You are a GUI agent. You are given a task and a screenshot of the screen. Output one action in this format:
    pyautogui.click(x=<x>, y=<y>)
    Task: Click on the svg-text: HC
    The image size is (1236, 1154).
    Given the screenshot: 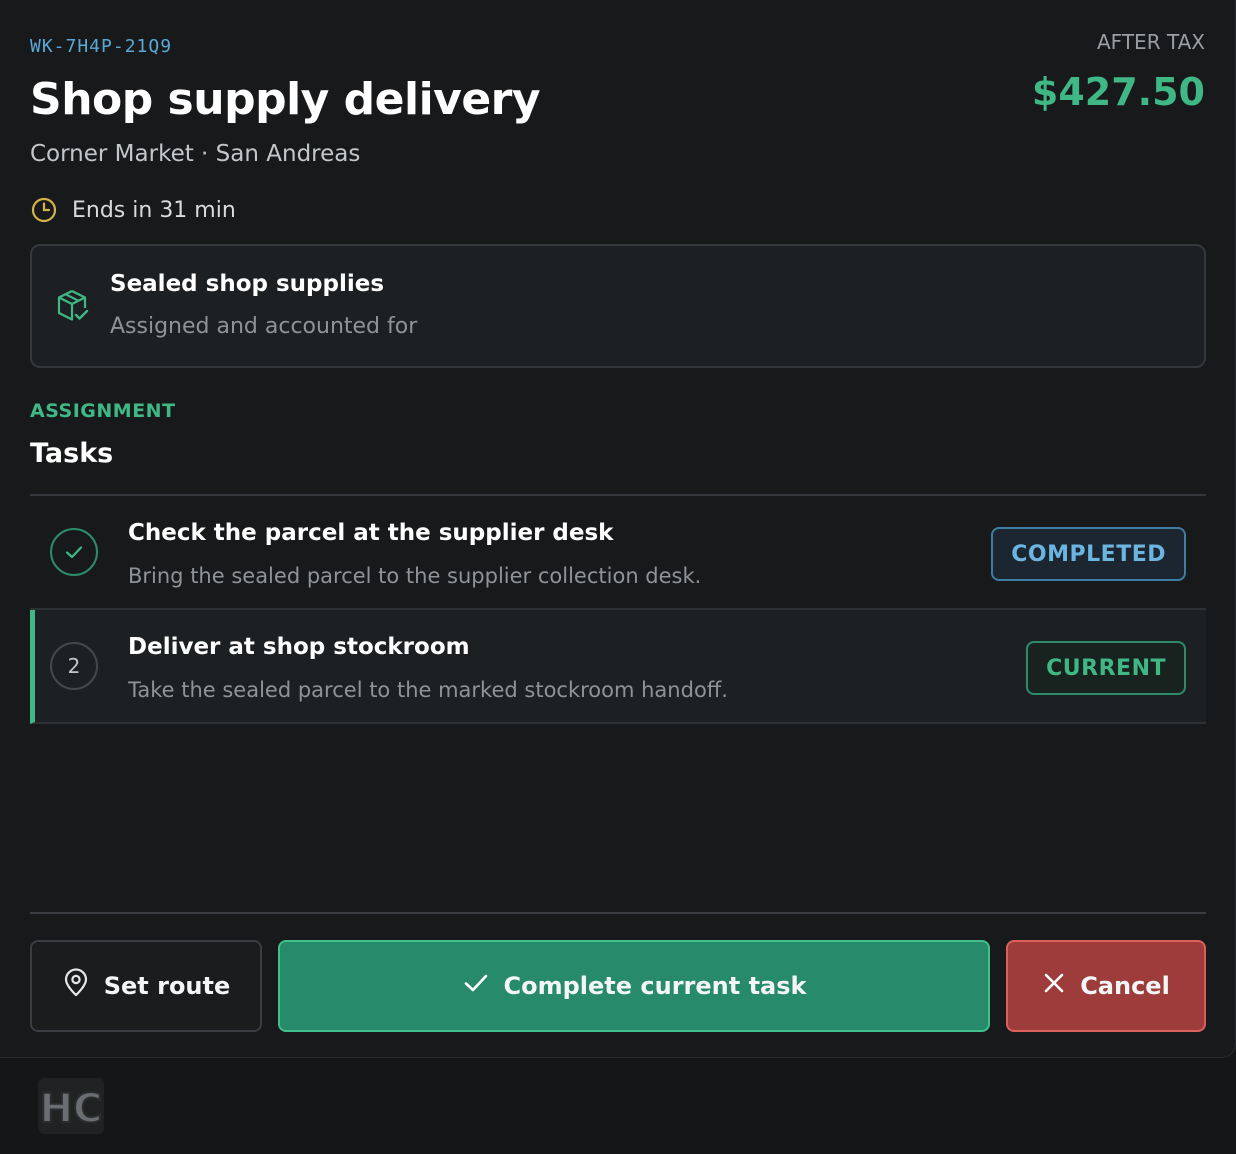 What is the action you would take?
    pyautogui.click(x=71, y=1109)
    